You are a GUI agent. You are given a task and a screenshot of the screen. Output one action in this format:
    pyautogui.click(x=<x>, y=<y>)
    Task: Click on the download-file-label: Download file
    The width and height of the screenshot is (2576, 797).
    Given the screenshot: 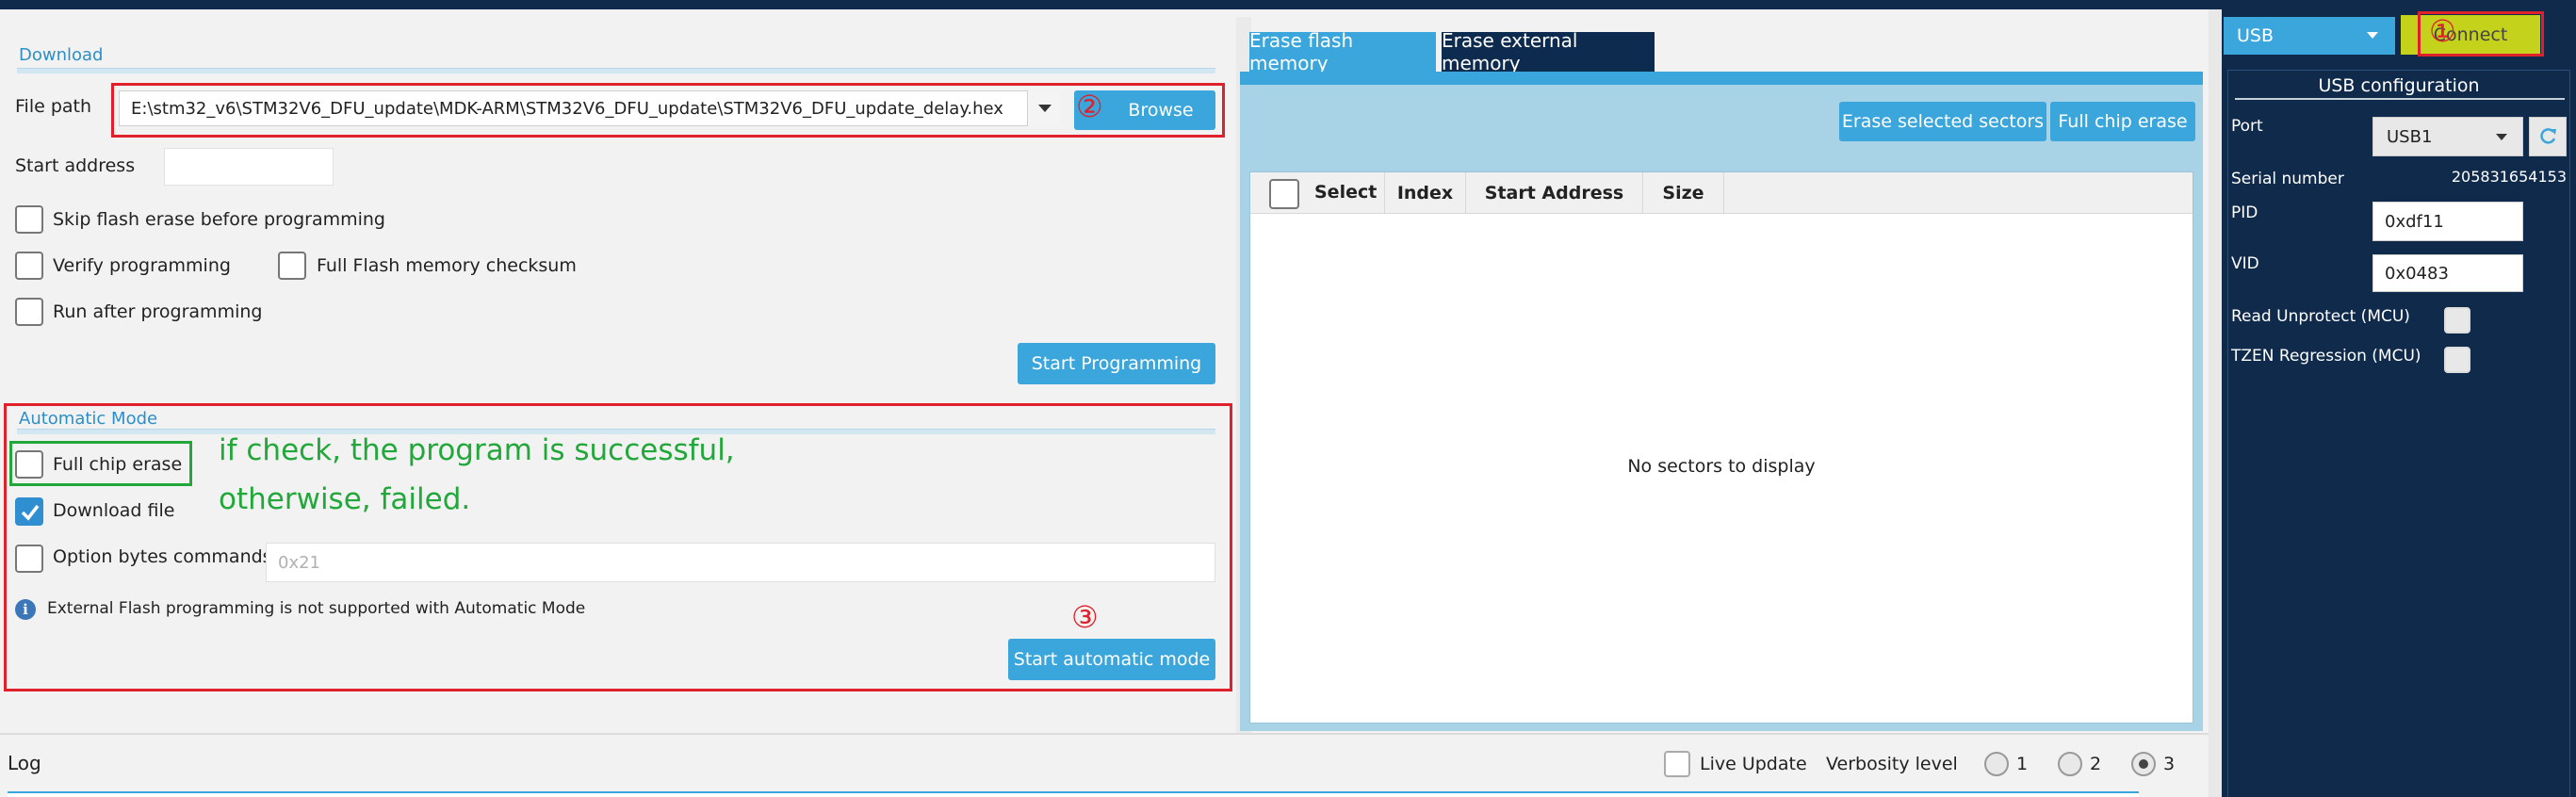 What is the action you would take?
    pyautogui.click(x=114, y=510)
    